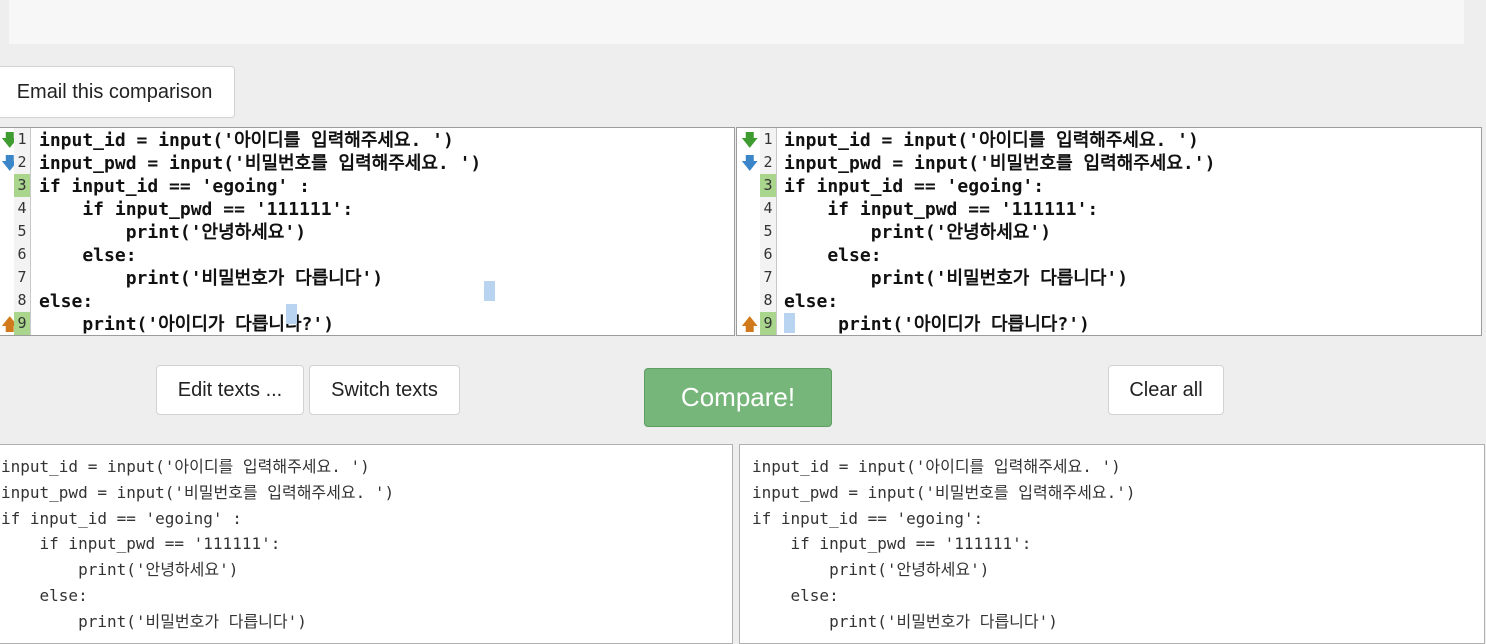  Describe the element at coordinates (914, 186) in the screenshot. I see `code-line: if input_id == 'egoing':` at that location.